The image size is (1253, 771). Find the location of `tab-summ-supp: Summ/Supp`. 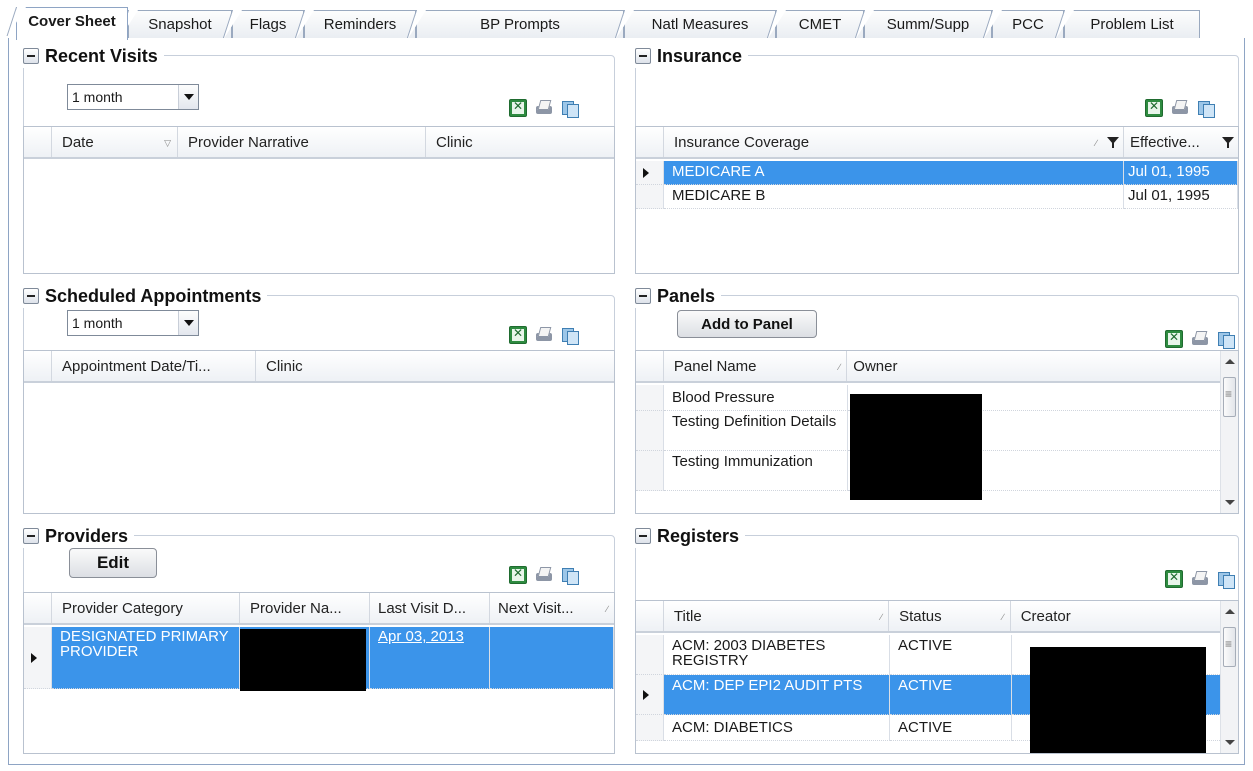

tab-summ-supp: Summ/Supp is located at coordinates (928, 24).